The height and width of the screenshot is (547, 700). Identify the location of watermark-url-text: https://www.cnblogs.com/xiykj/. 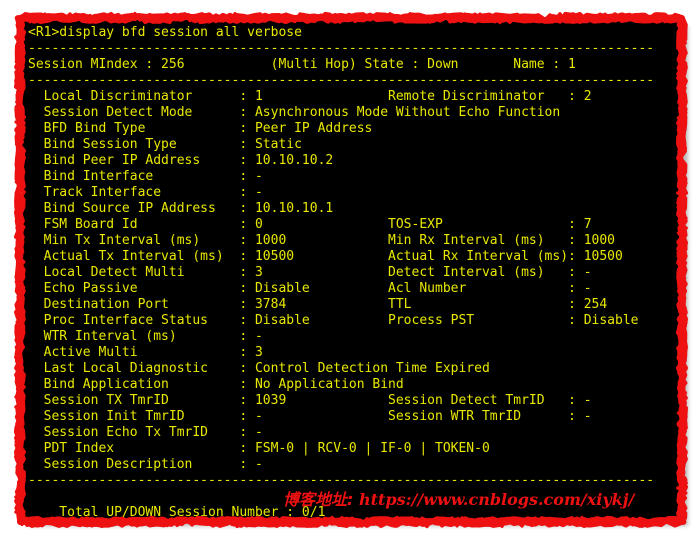
(496, 499).